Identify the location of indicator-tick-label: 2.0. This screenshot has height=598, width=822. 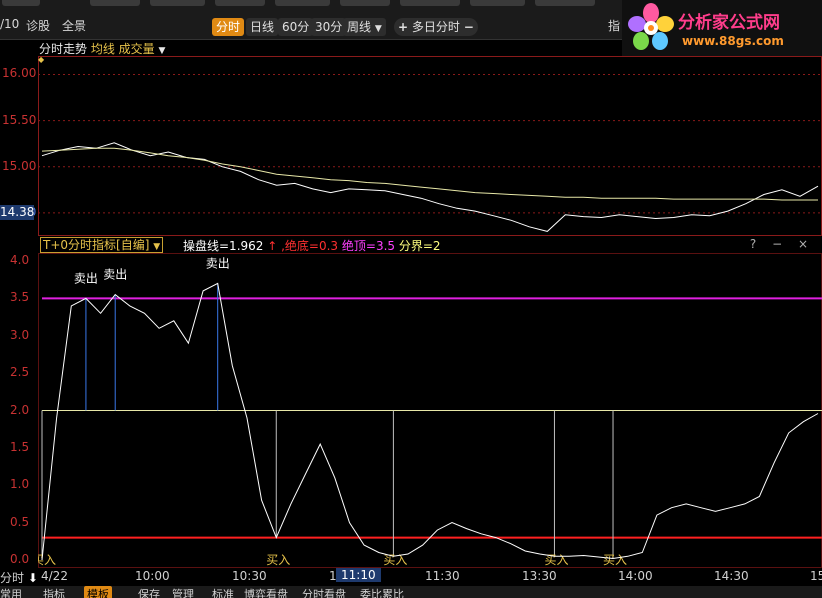
(20, 409).